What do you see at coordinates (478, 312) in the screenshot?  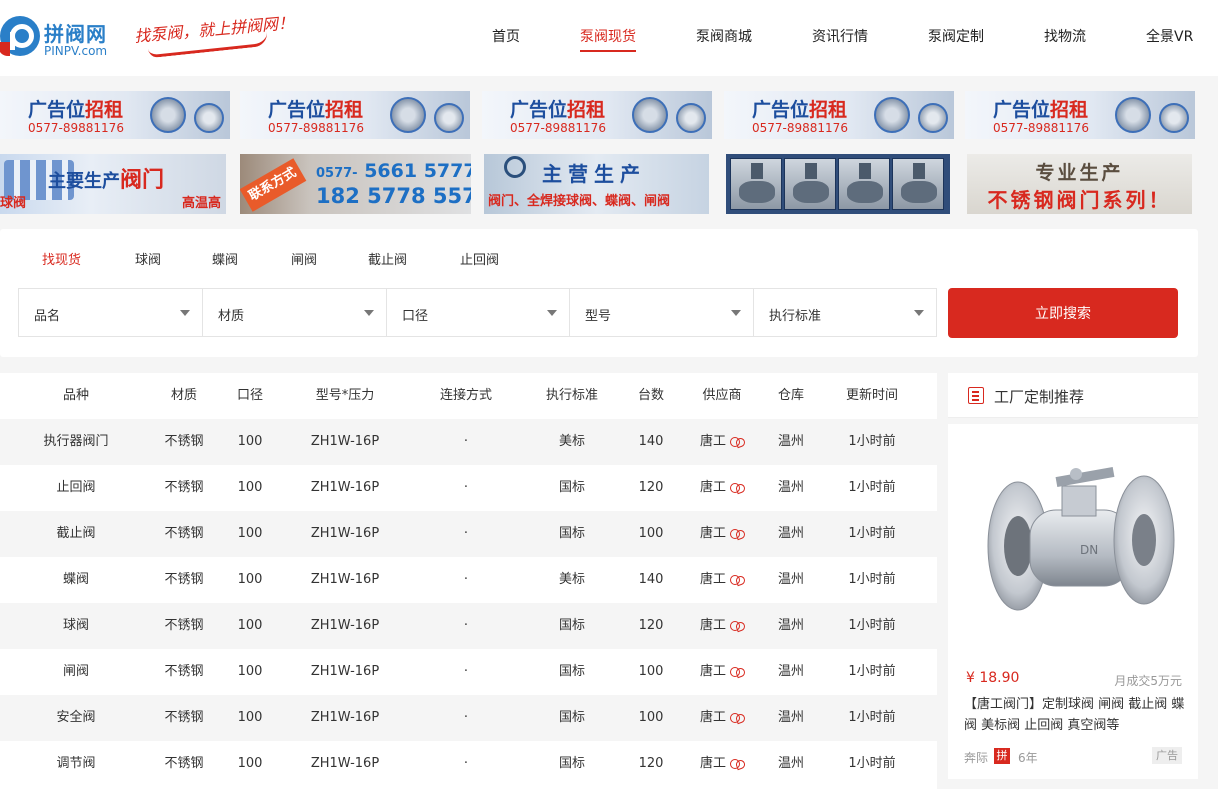 I see `filter-caliber: 口径` at bounding box center [478, 312].